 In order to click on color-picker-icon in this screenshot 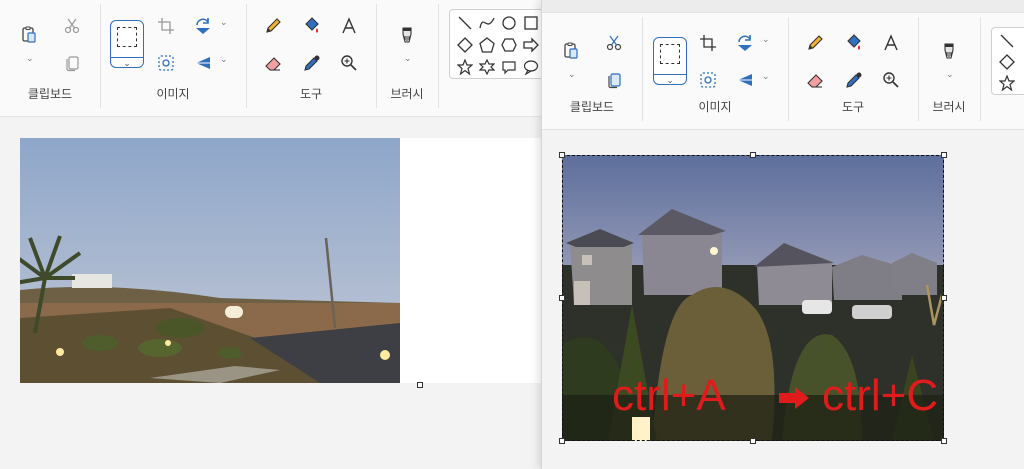, I will do `click(854, 80)`.